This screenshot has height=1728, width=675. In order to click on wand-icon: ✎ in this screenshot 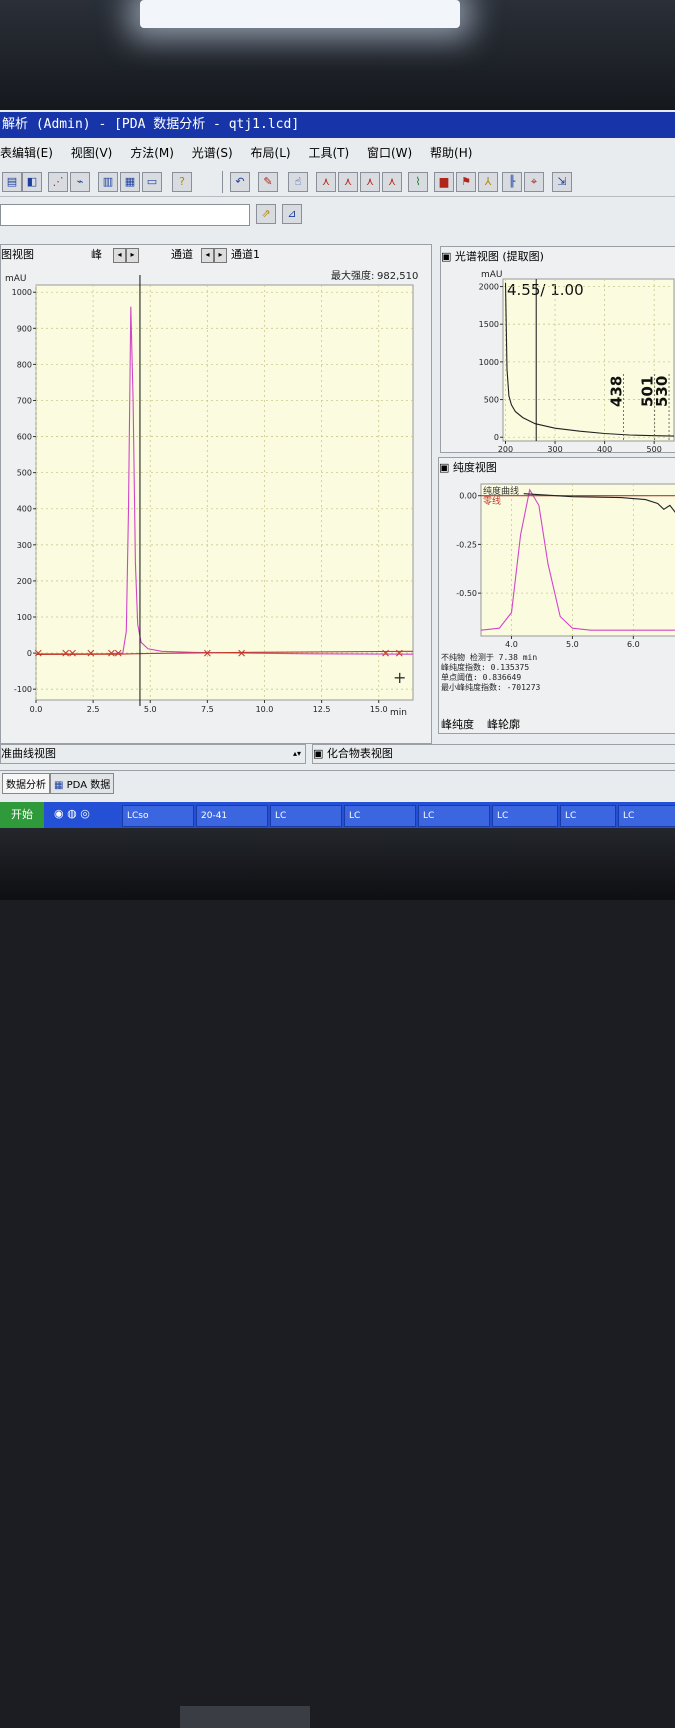, I will do `click(268, 182)`.